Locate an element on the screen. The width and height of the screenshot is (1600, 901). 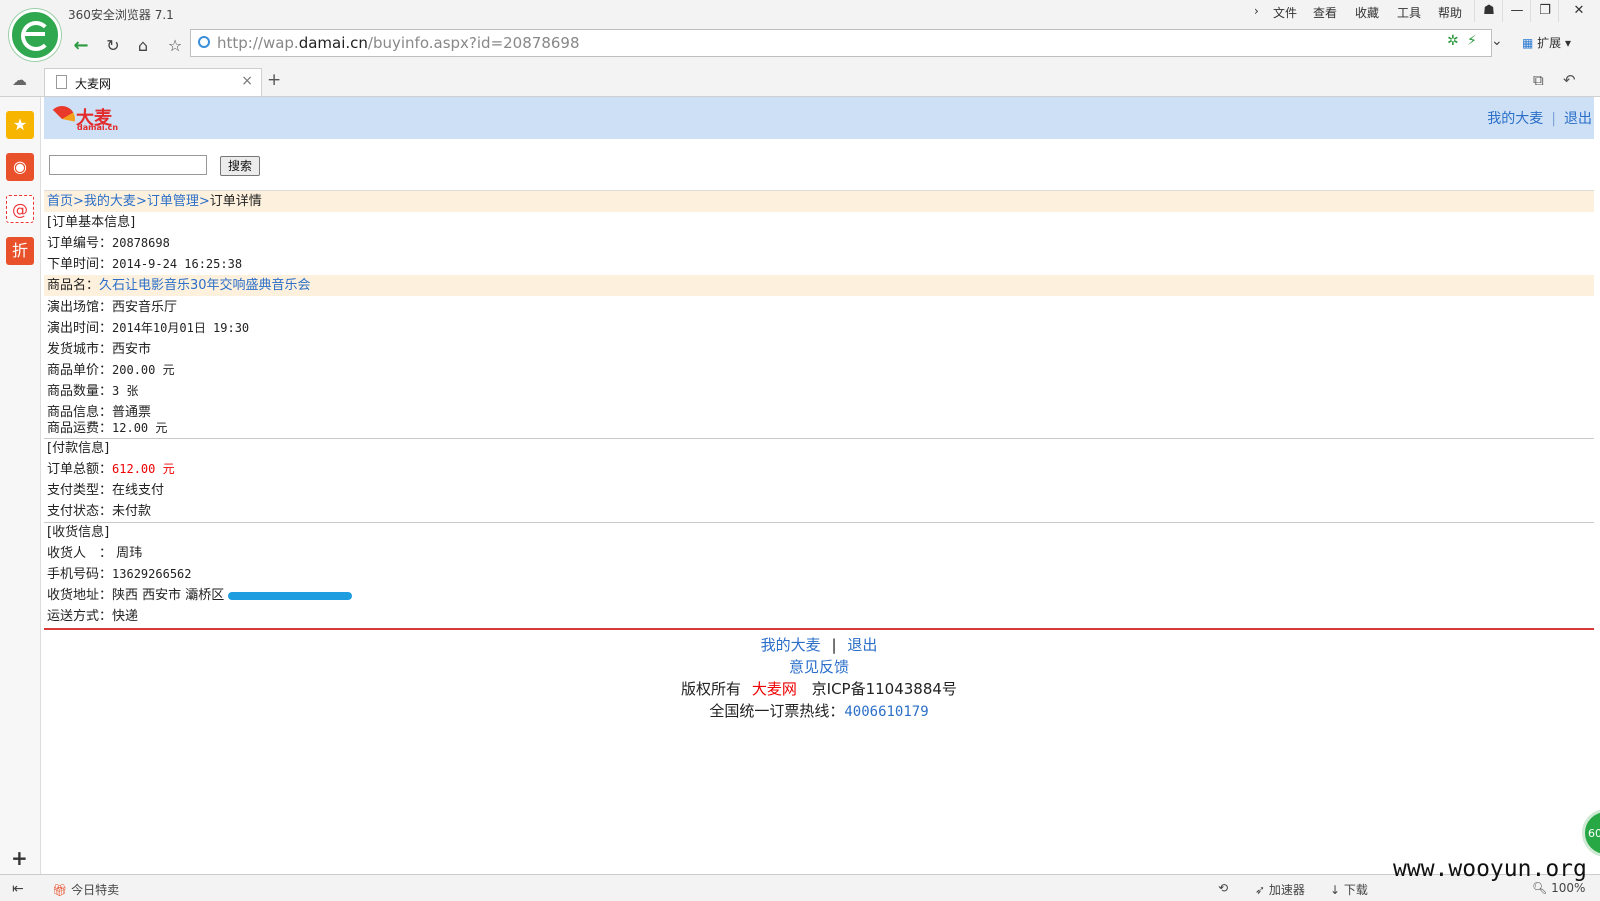
section-basic-heading: [订单基本信息] is located at coordinates (91, 222).